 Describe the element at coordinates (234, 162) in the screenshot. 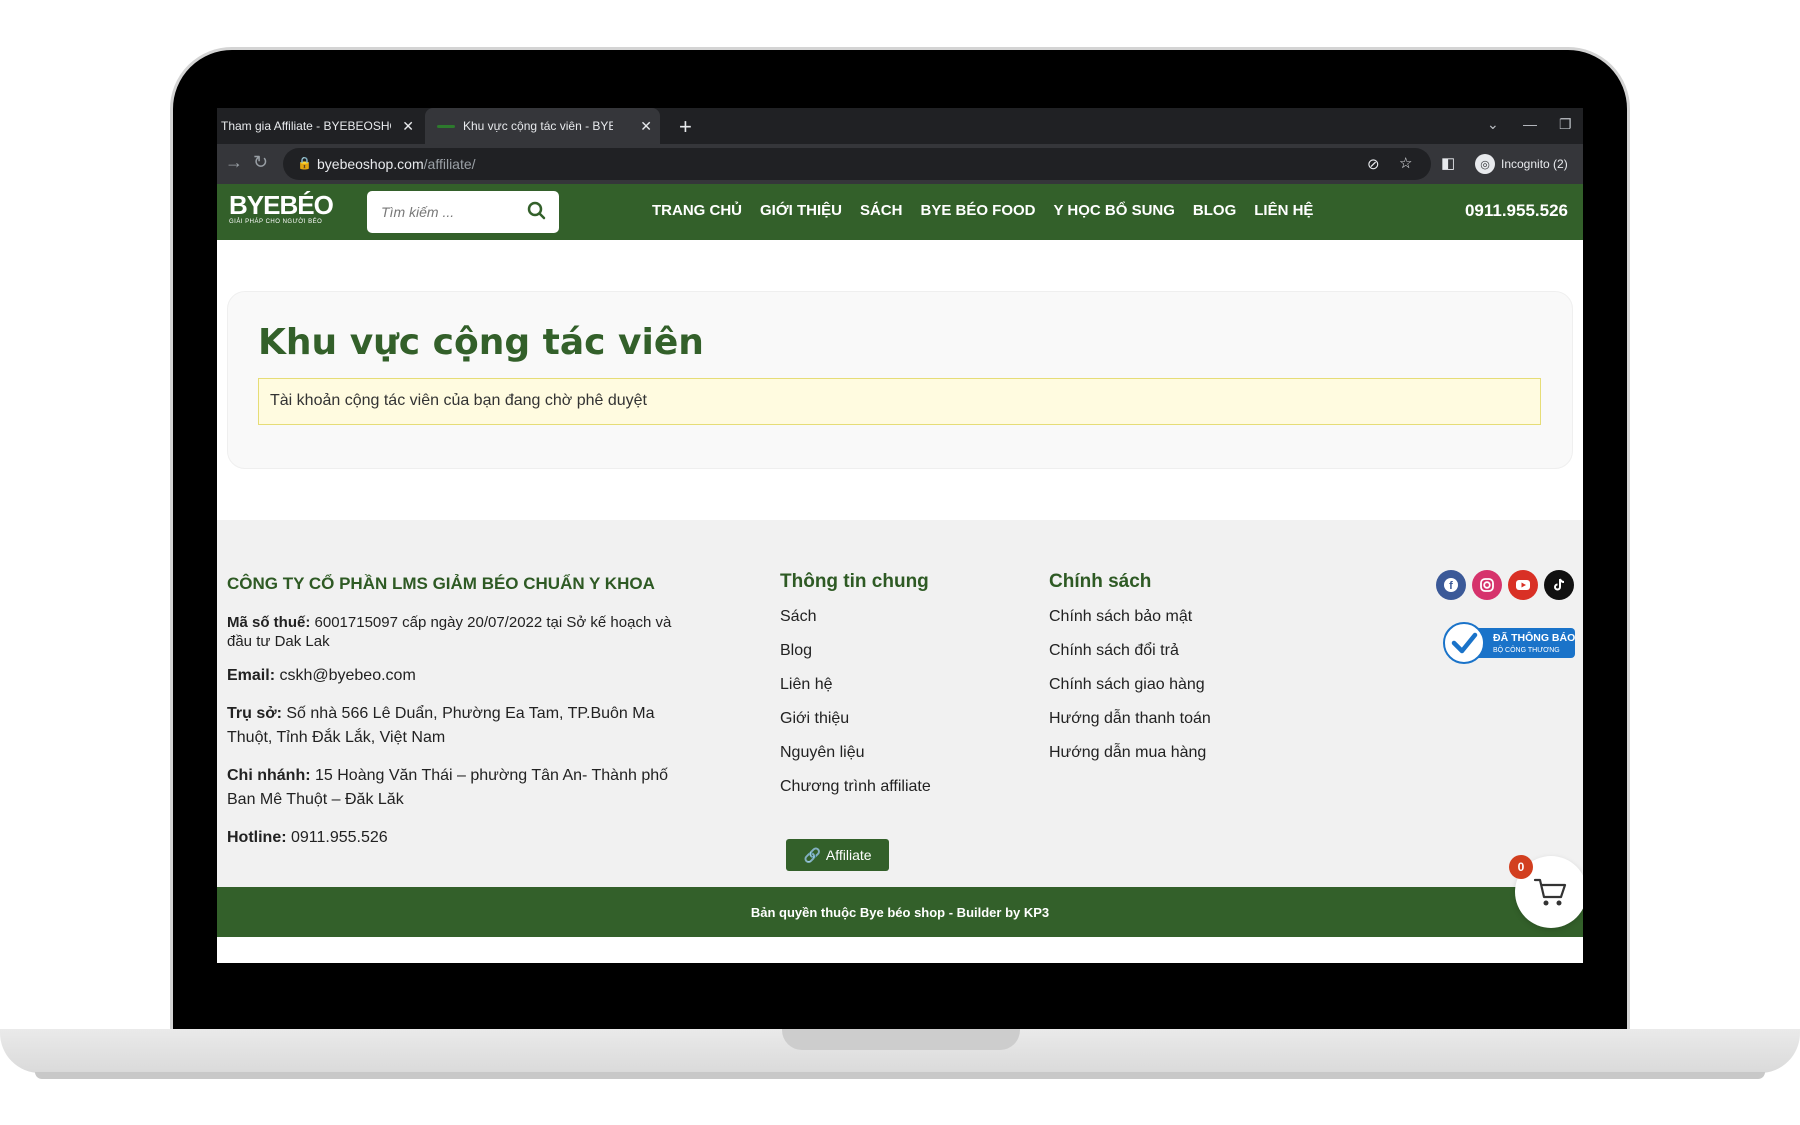

I see `forward-icon: →` at that location.